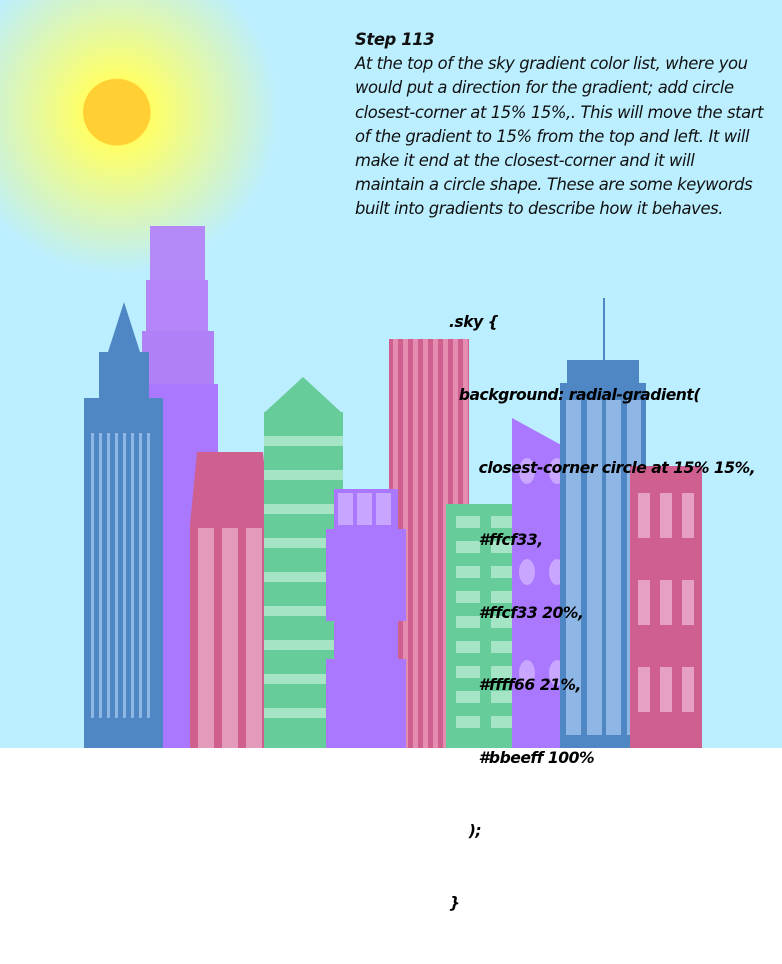 The image size is (782, 964). What do you see at coordinates (516, 612) in the screenshot?
I see `code-line: #ffcf33 20%,` at bounding box center [516, 612].